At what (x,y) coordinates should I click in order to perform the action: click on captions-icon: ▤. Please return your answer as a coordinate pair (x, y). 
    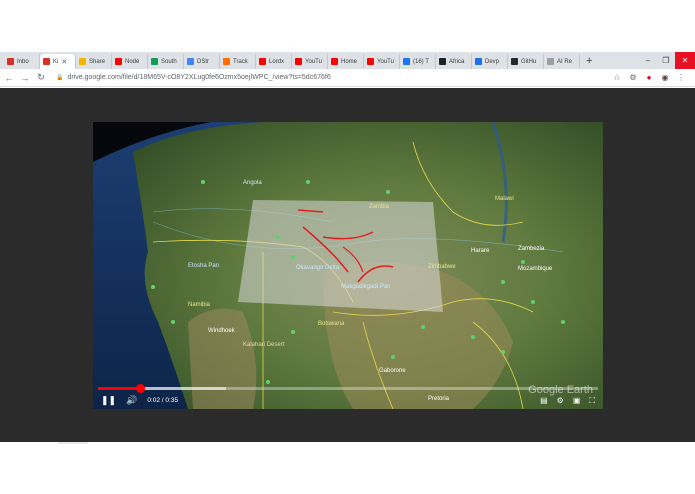
    Looking at the image, I should click on (544, 400).